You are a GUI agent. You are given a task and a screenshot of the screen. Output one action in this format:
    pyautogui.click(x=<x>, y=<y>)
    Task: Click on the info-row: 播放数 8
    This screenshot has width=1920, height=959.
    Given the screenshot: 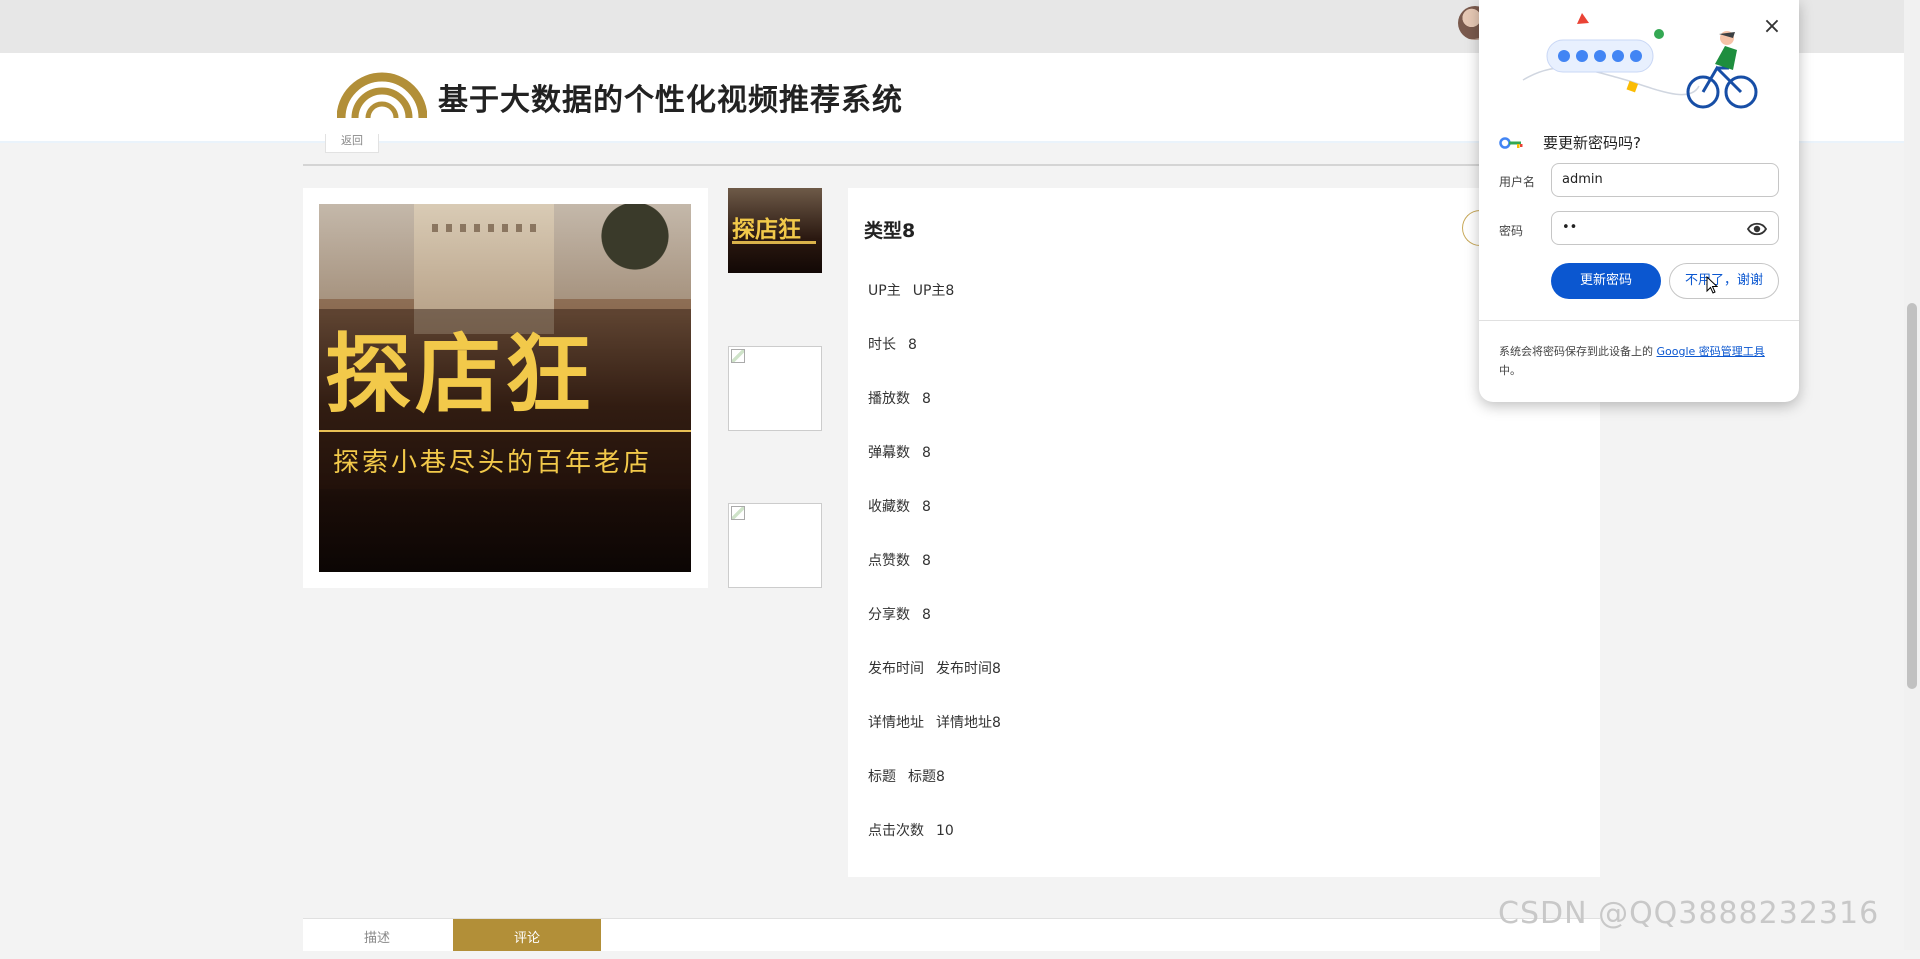 What is the action you would take?
    pyautogui.click(x=899, y=398)
    